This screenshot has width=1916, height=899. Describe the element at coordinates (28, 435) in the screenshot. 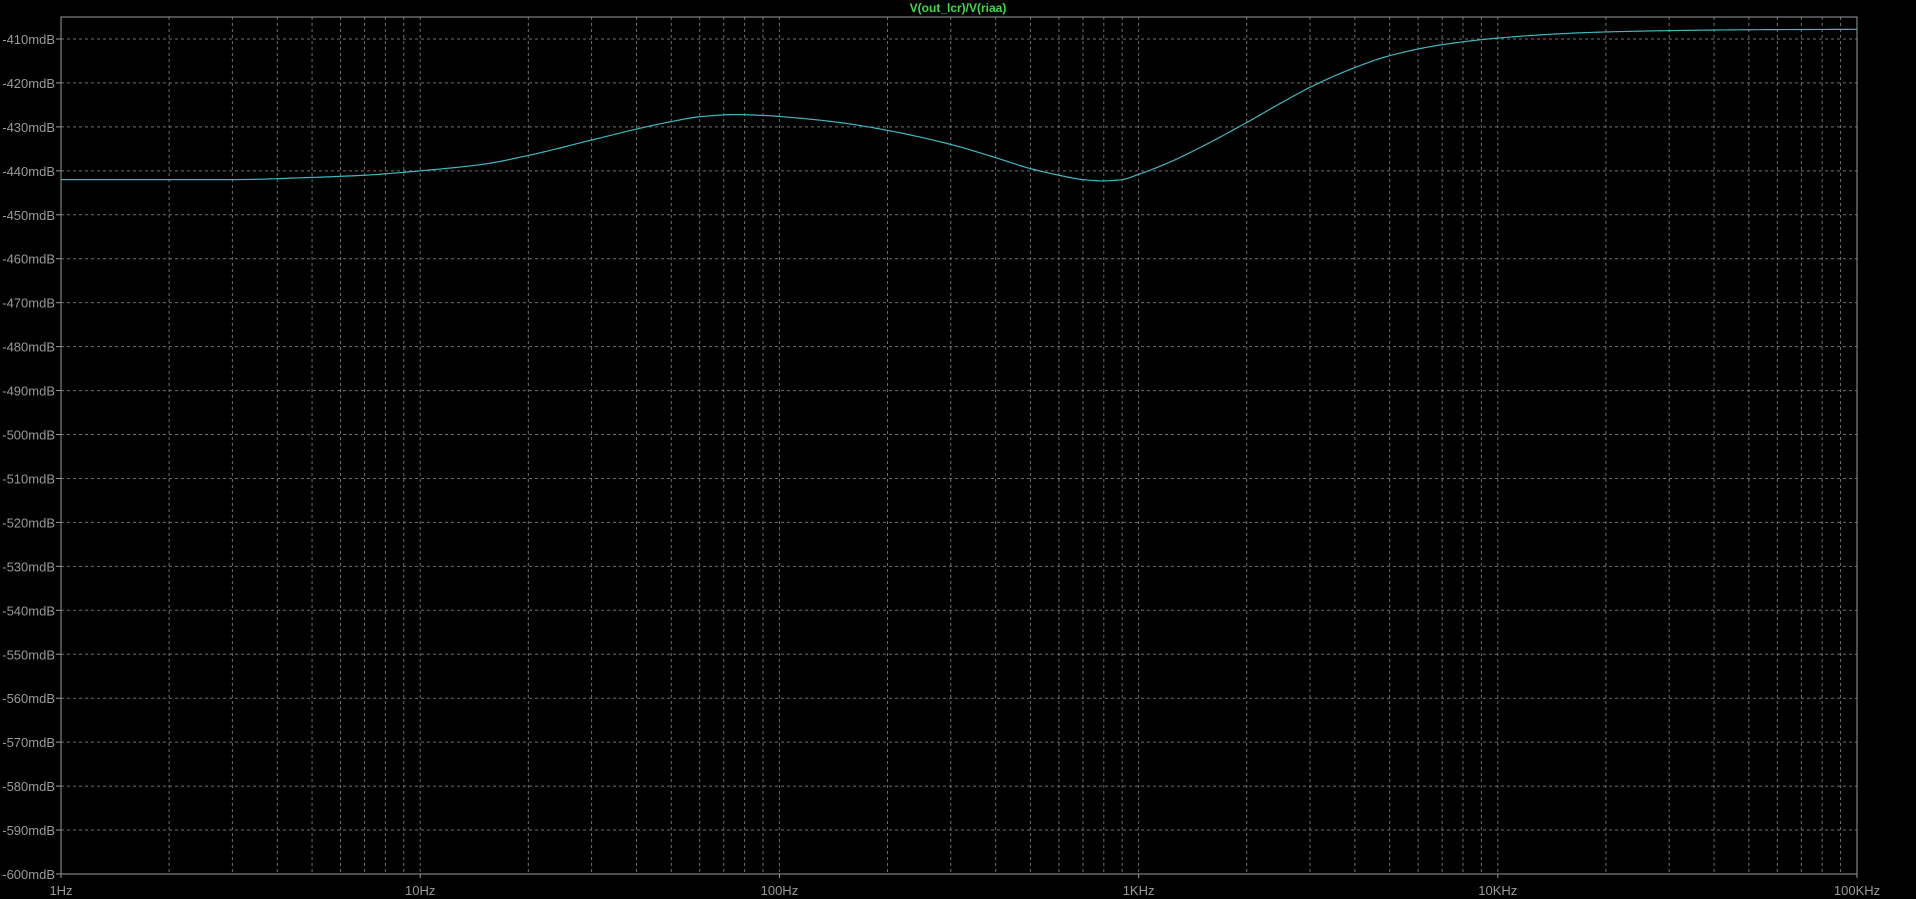

I see `y-tick-label: -500mdB` at that location.